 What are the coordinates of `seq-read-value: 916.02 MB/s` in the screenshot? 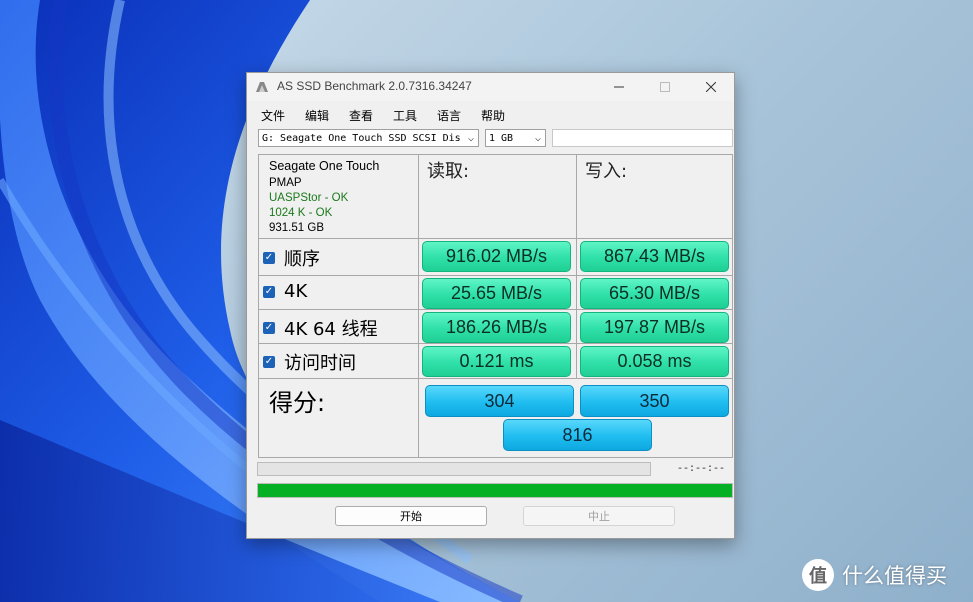 It's located at (496, 256).